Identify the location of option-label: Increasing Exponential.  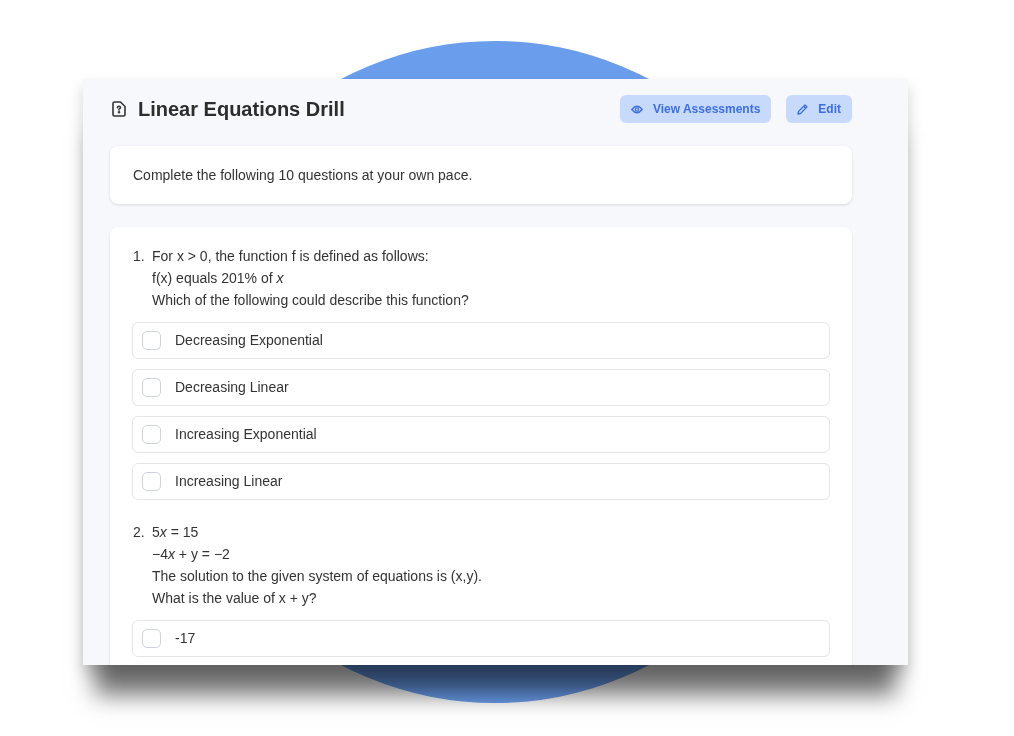
(246, 434).